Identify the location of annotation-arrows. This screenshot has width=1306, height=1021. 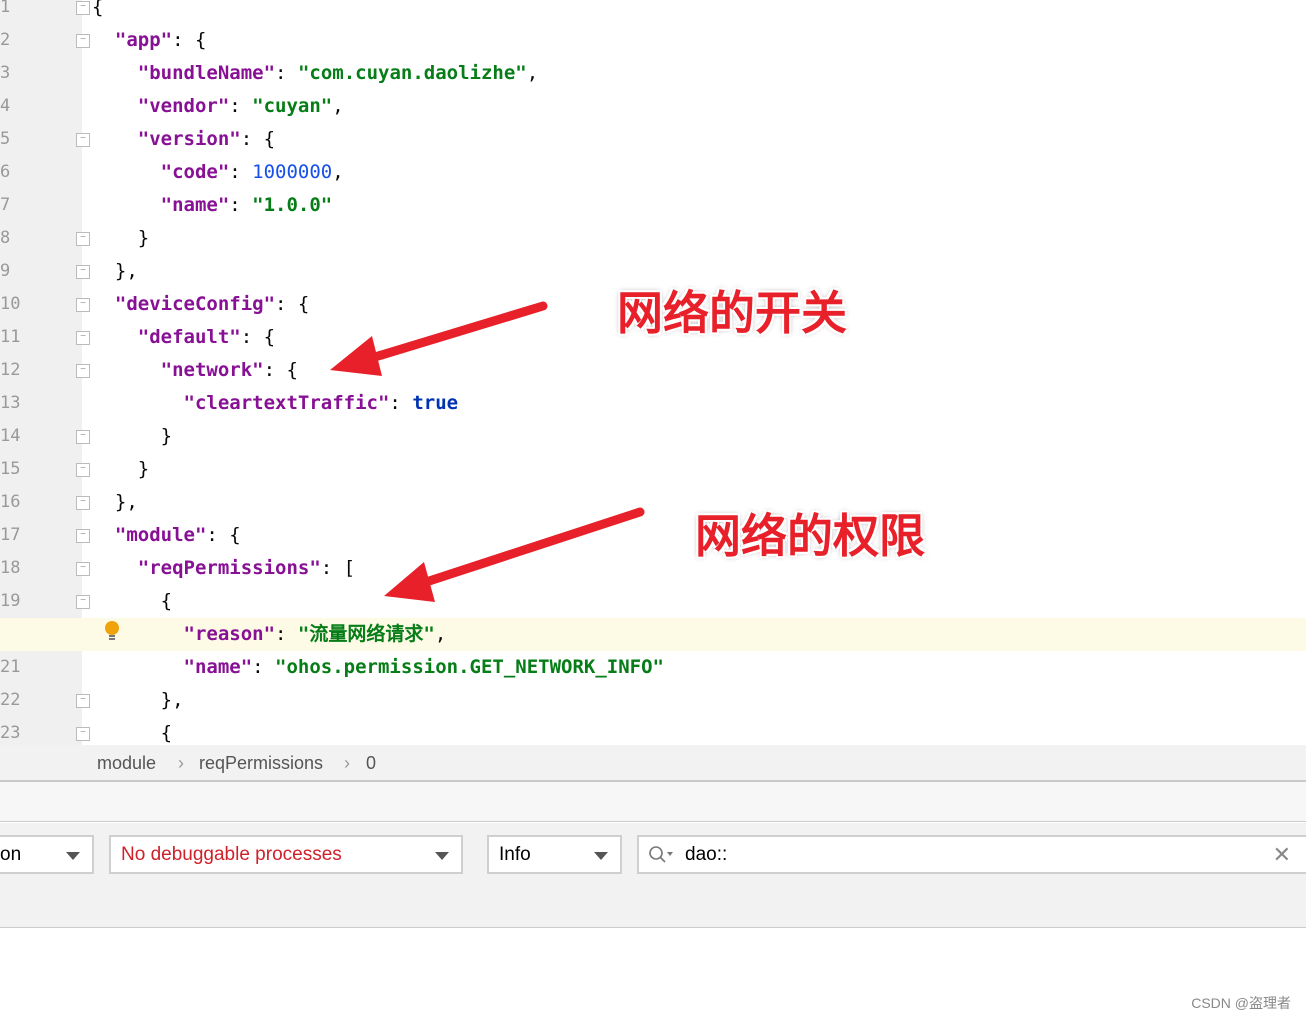
(487, 451).